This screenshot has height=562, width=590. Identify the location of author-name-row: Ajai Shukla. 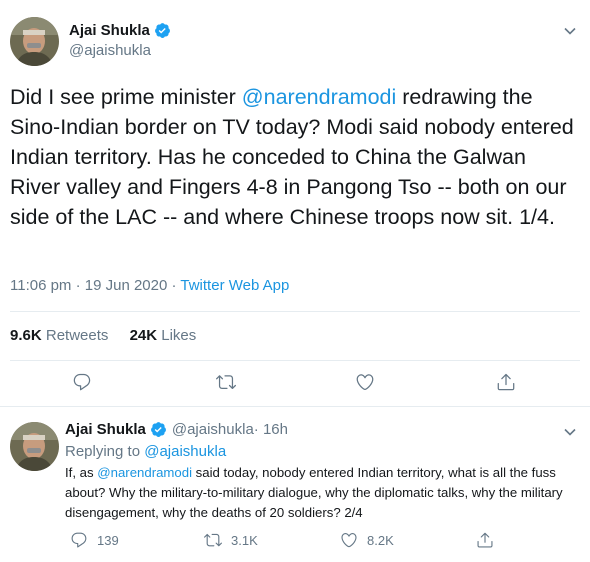
(120, 30).